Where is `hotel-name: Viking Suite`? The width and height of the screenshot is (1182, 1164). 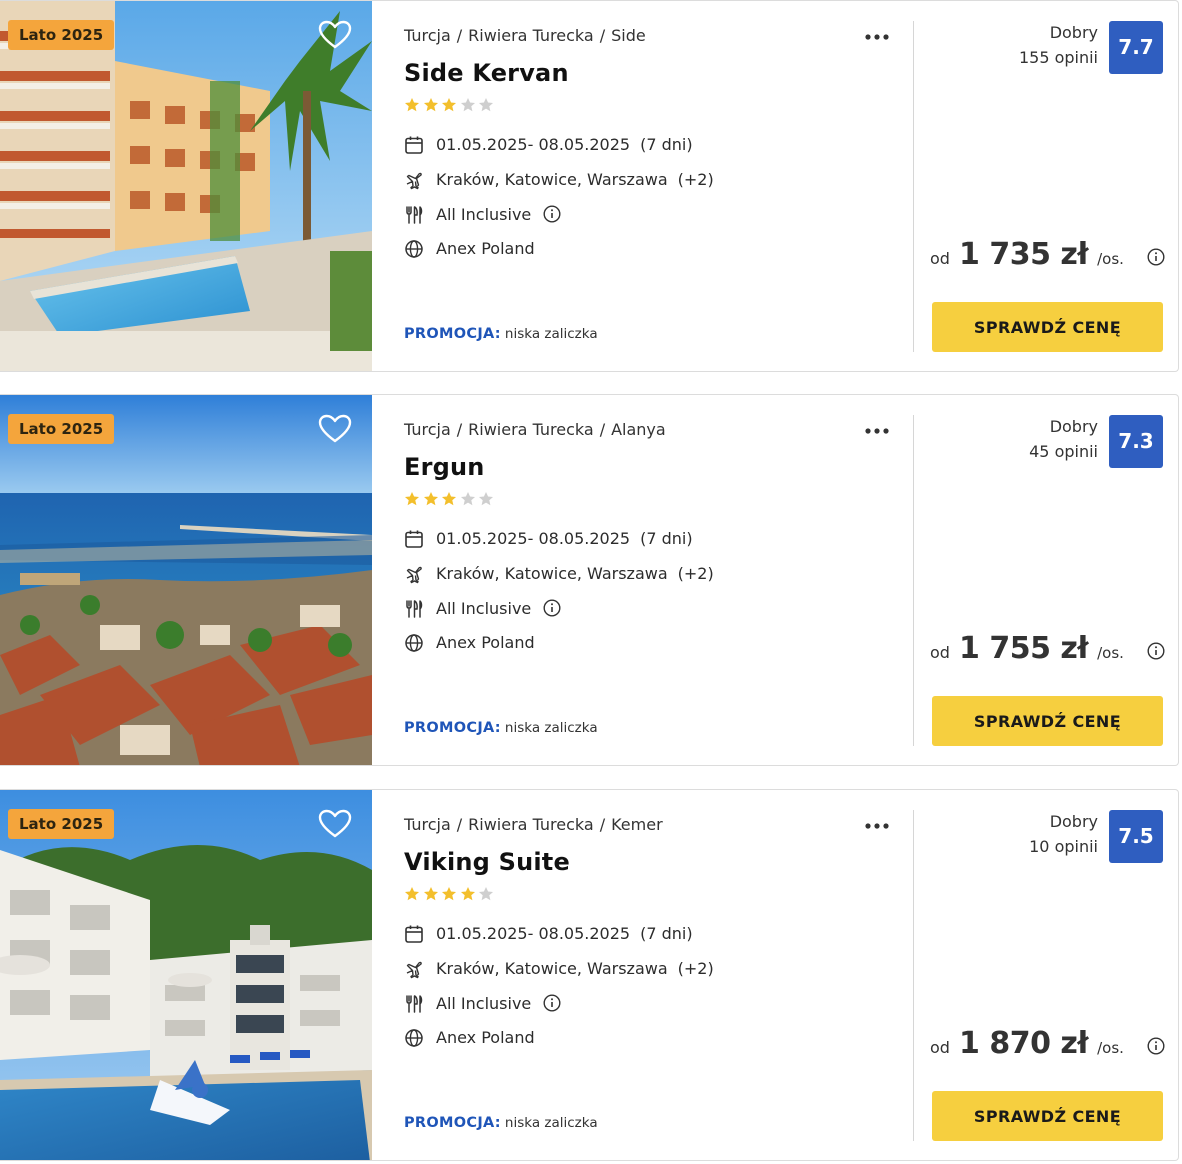
hotel-name: Viking Suite is located at coordinates (487, 862).